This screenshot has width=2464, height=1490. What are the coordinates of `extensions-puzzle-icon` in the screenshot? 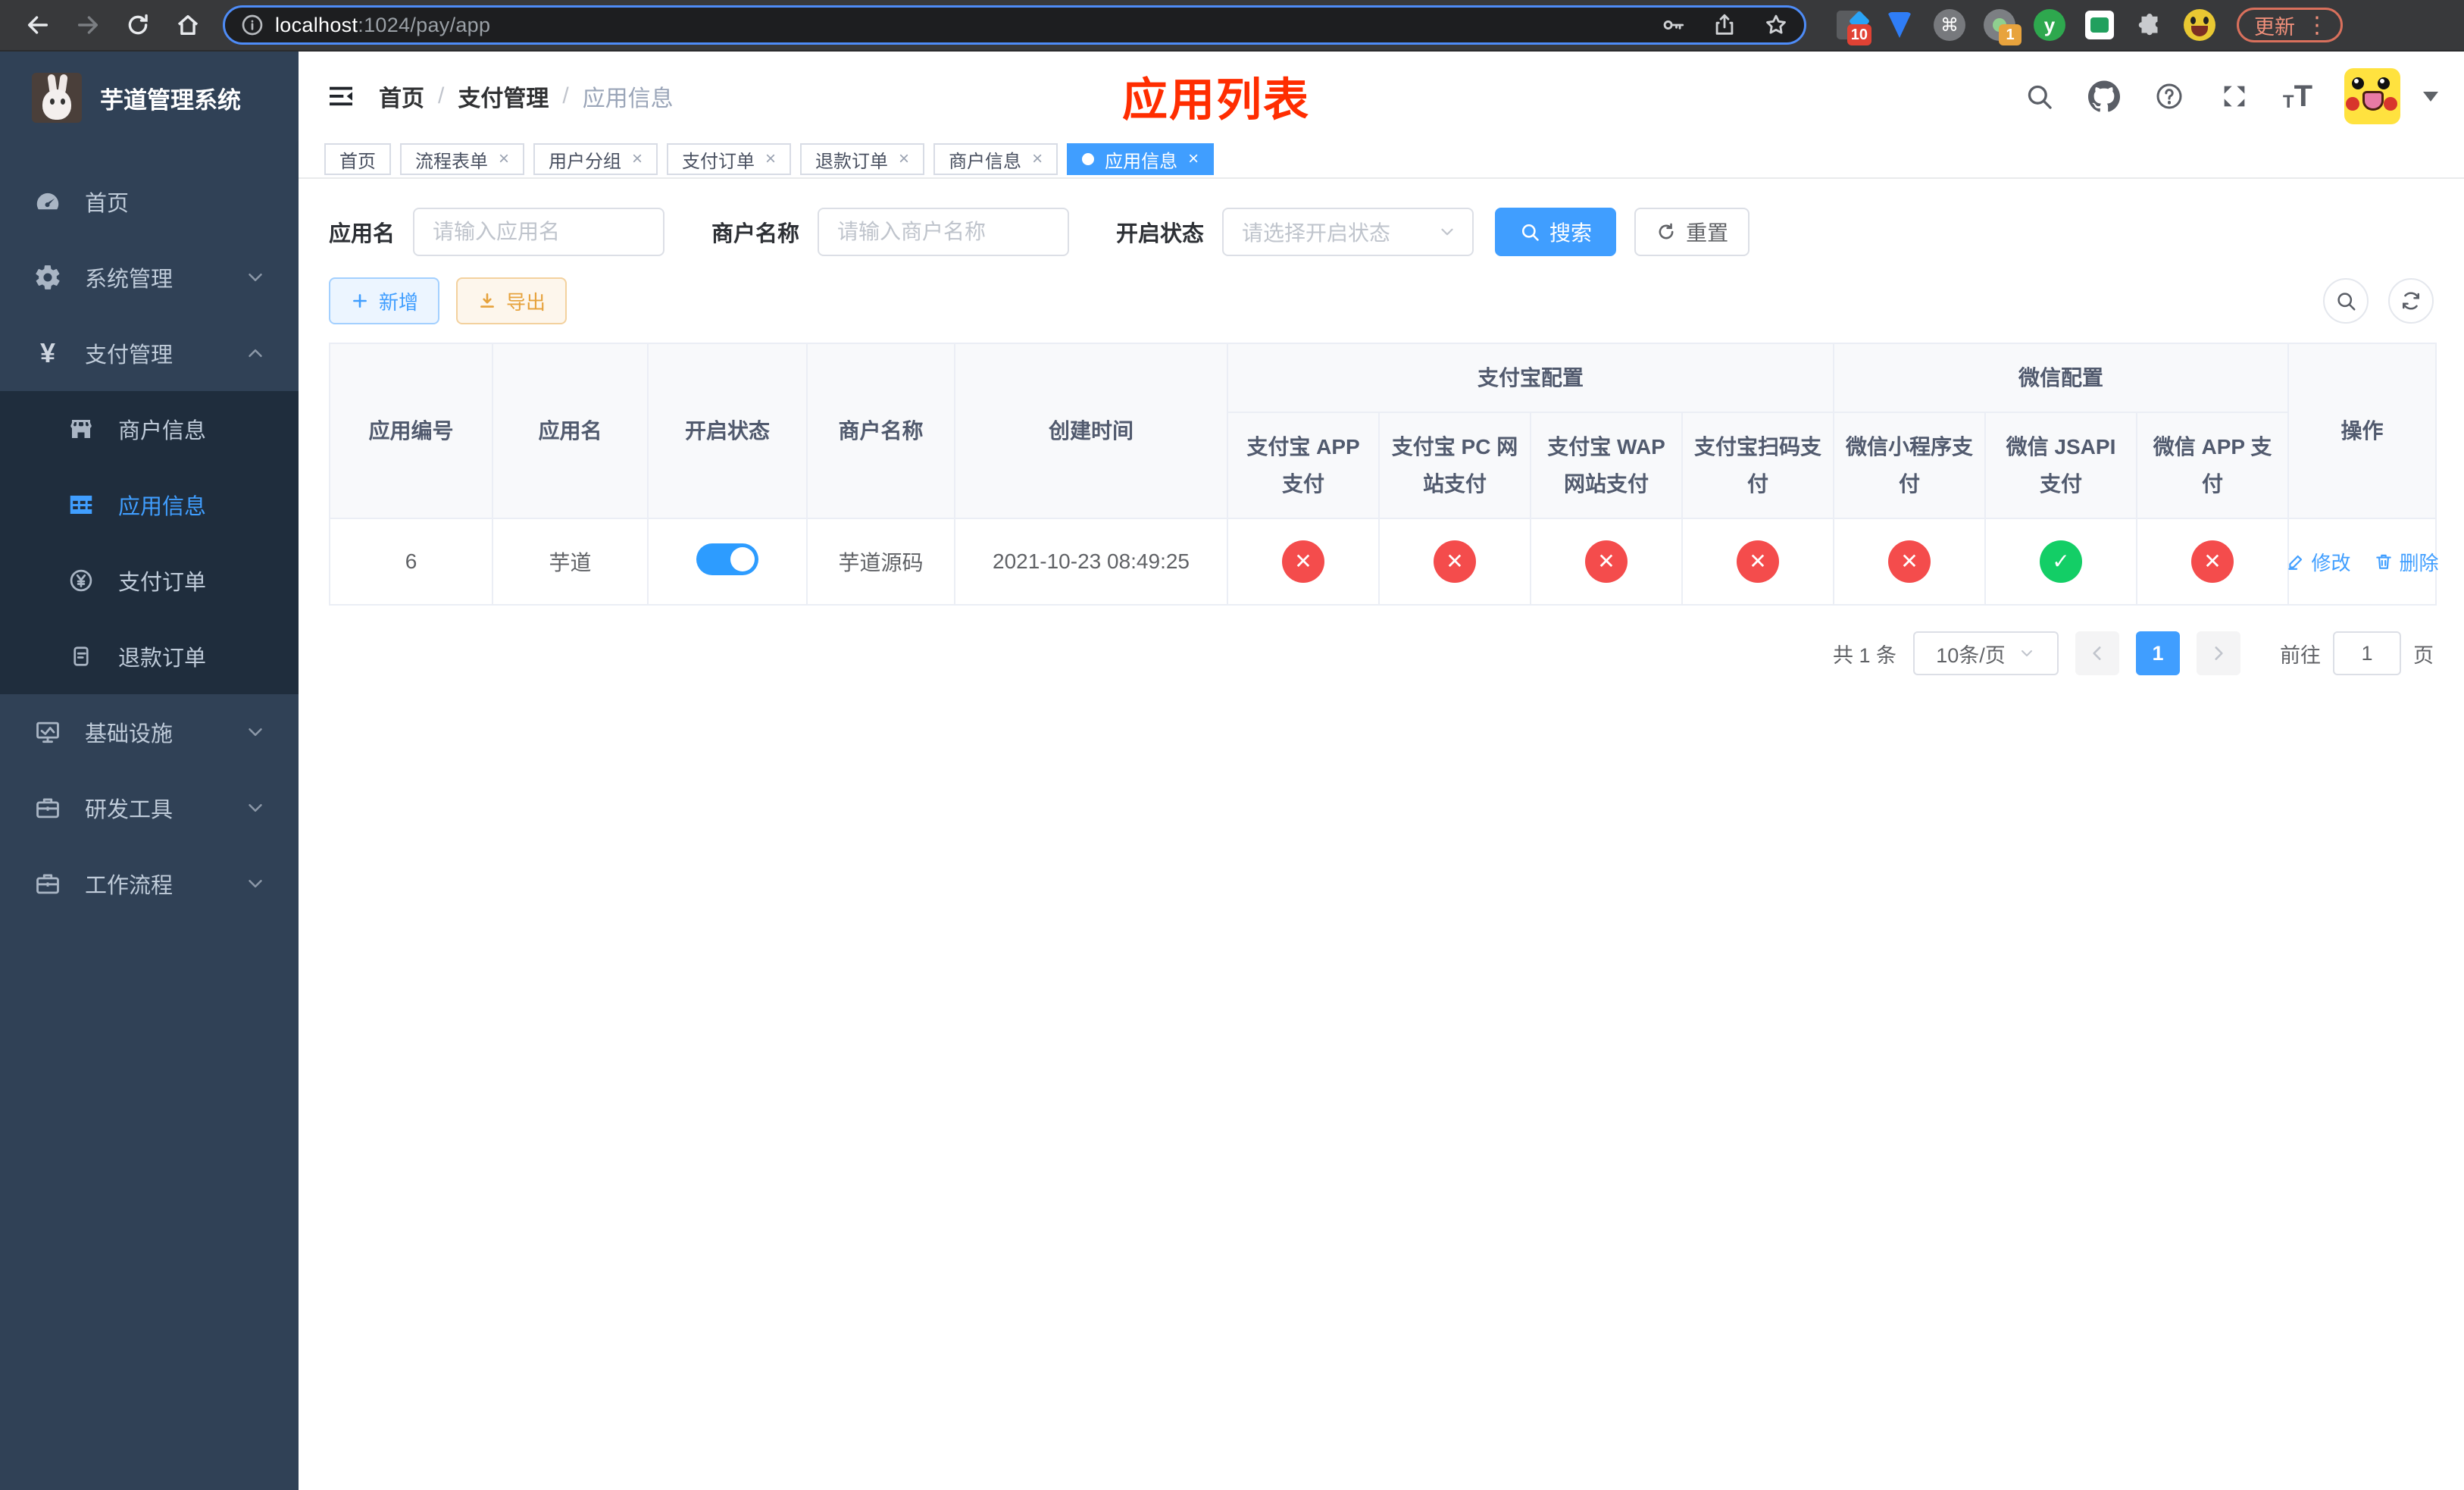 It's located at (2149, 25).